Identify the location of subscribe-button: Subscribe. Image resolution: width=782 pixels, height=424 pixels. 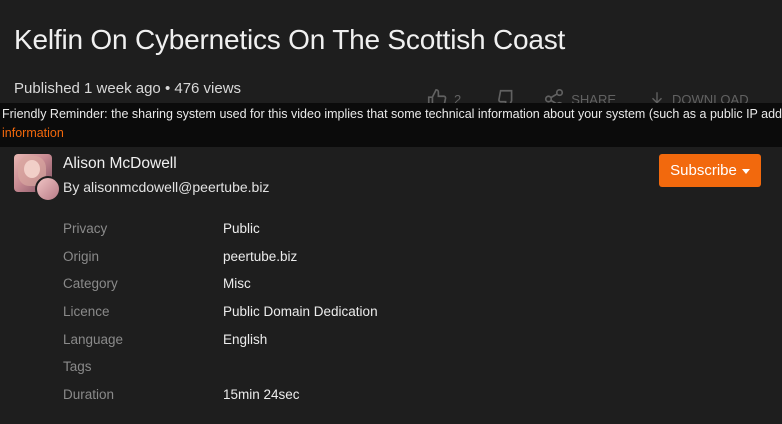
(710, 170).